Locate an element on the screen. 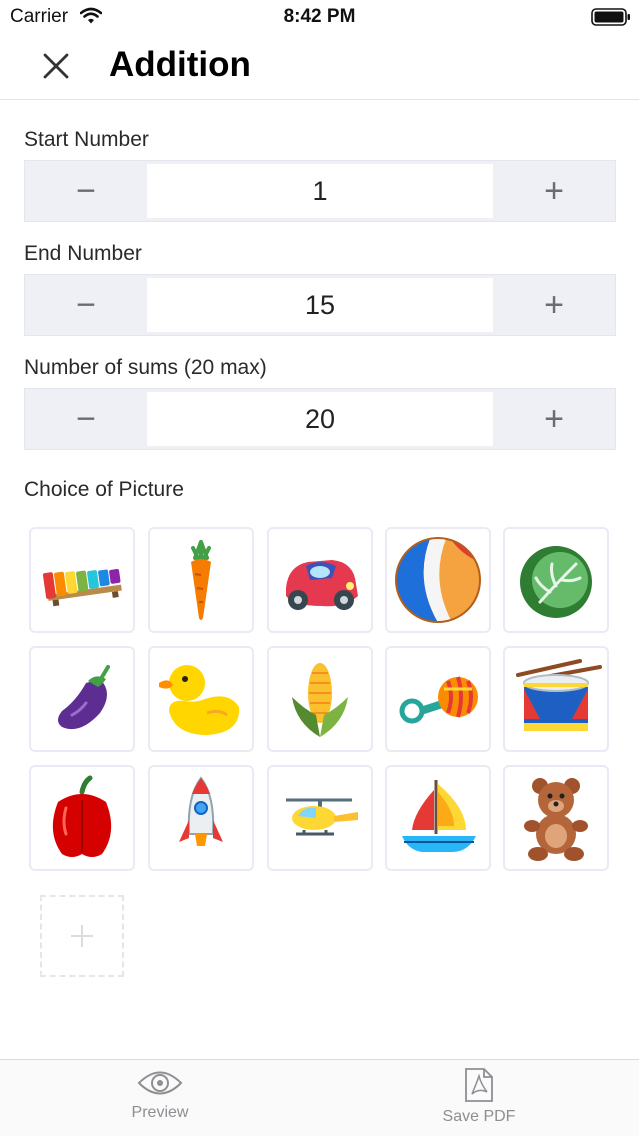 This screenshot has height=1136, width=639. picture-choice-label: Choice of Picture is located at coordinates (104, 489).